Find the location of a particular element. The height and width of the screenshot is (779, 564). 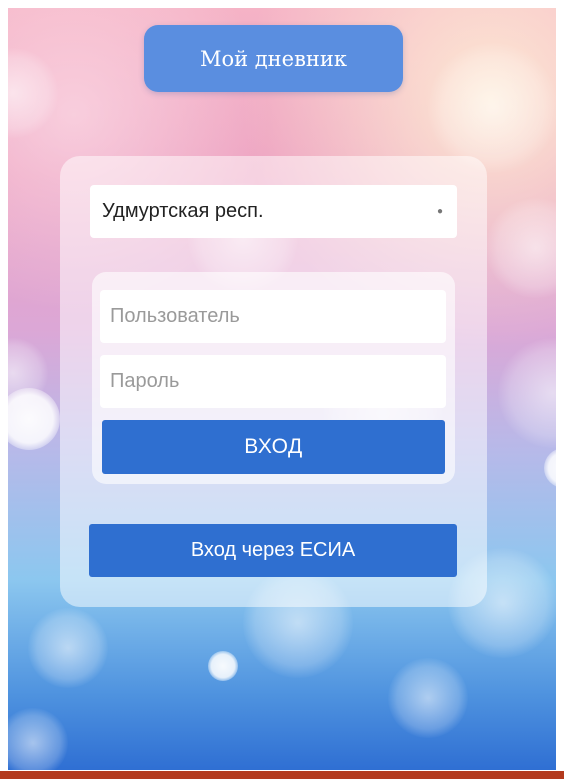

login-button: ВХОД is located at coordinates (273, 447).